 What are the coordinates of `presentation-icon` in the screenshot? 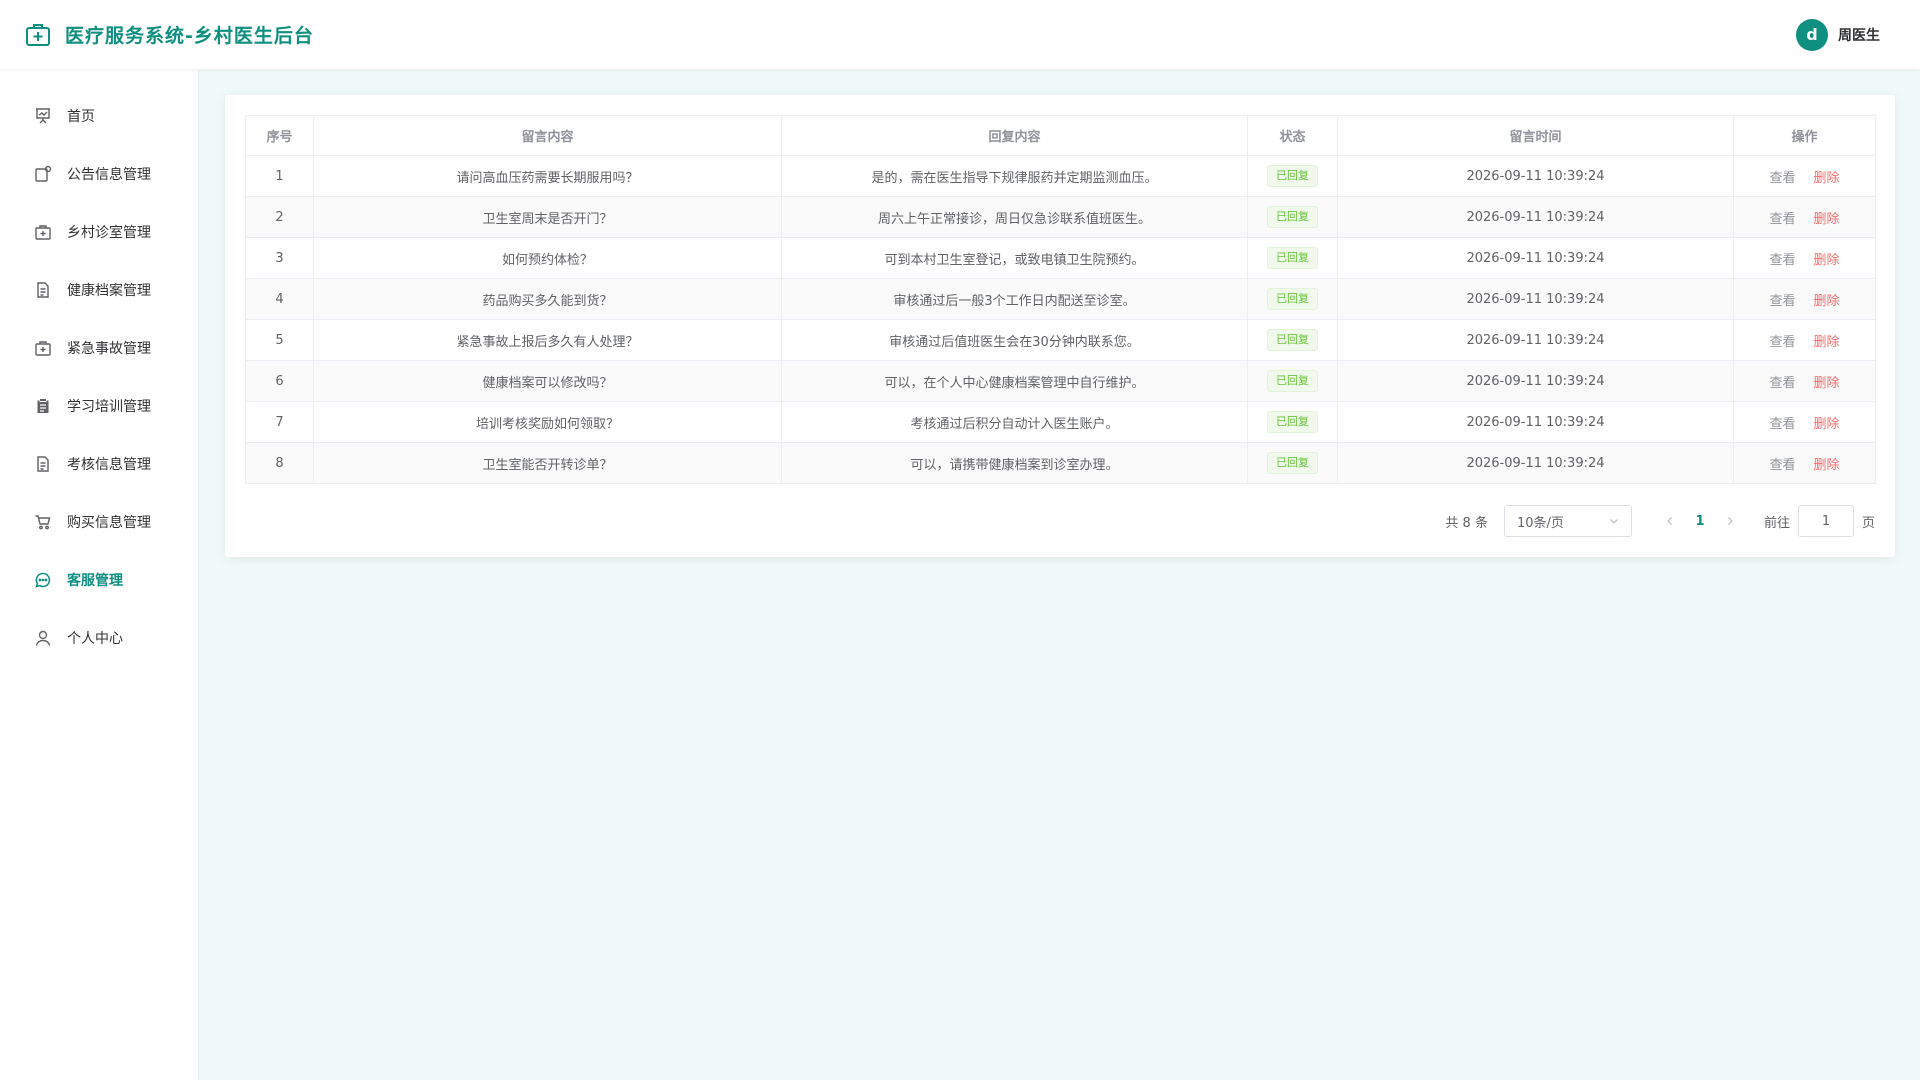 It's located at (43, 116).